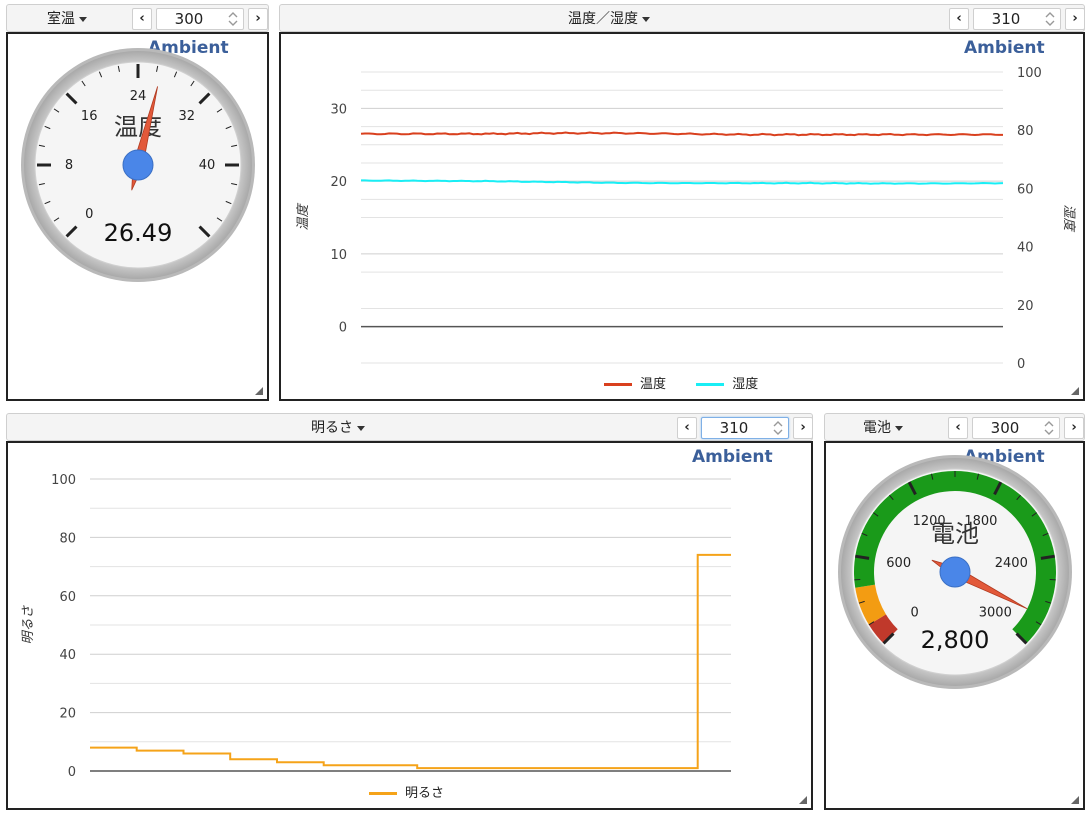 Image resolution: width=1090 pixels, height=815 pixels. Describe the element at coordinates (67, 538) in the screenshot. I see `y-tick-label: 80` at that location.